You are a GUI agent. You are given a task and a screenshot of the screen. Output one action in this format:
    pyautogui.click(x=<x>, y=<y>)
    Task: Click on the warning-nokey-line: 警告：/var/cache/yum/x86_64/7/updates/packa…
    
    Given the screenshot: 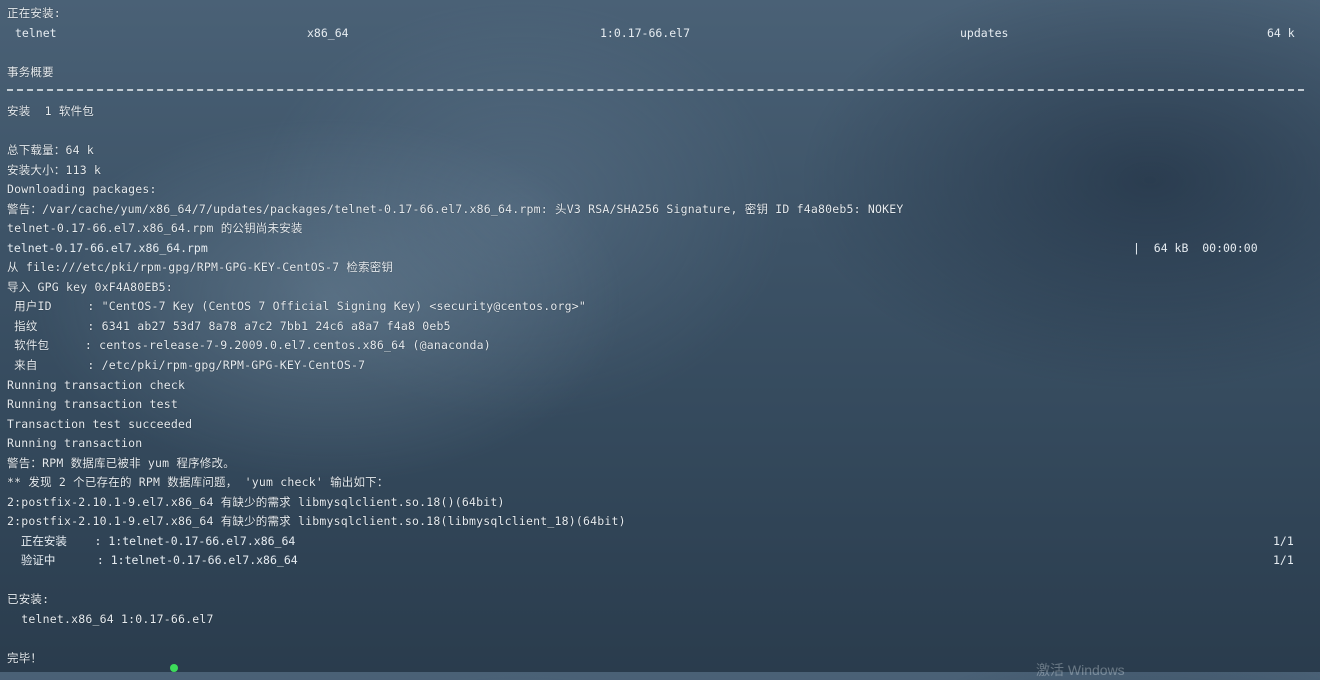 What is the action you would take?
    pyautogui.click(x=455, y=209)
    